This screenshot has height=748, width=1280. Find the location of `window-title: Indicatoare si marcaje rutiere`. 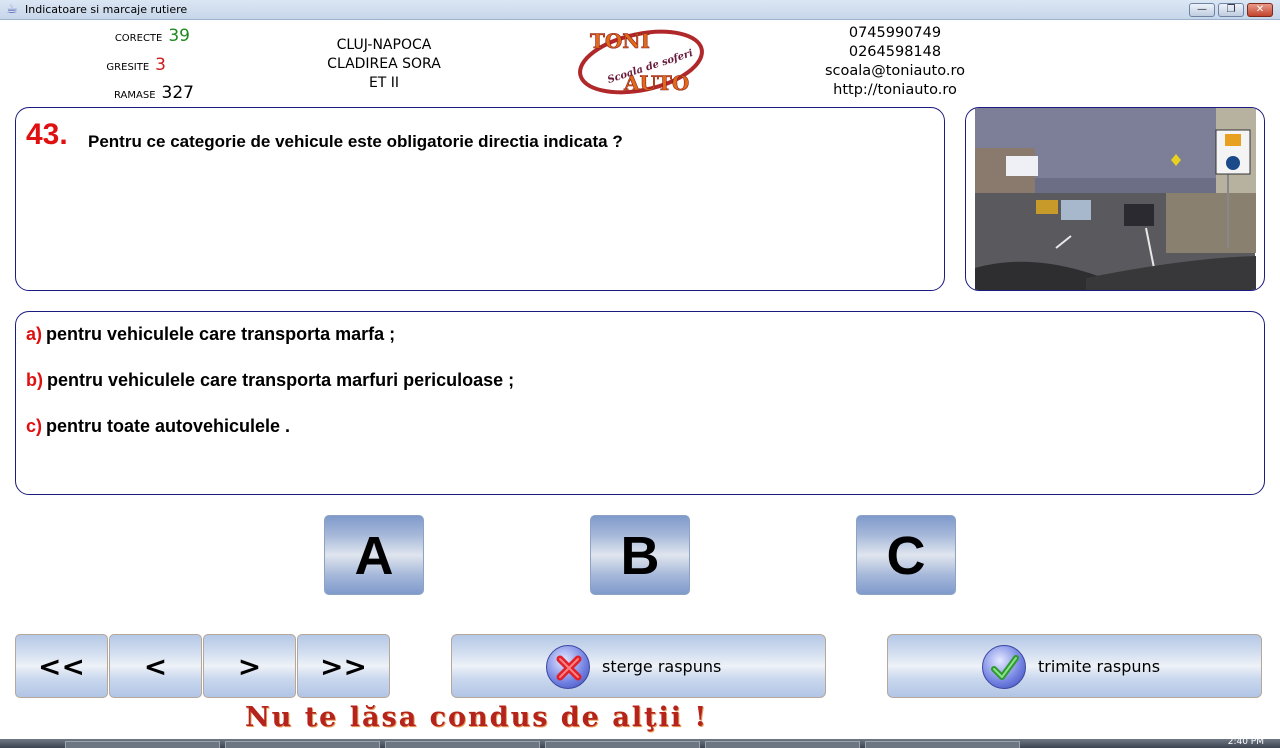

window-title: Indicatoare si marcaje rutiere is located at coordinates (106, 9).